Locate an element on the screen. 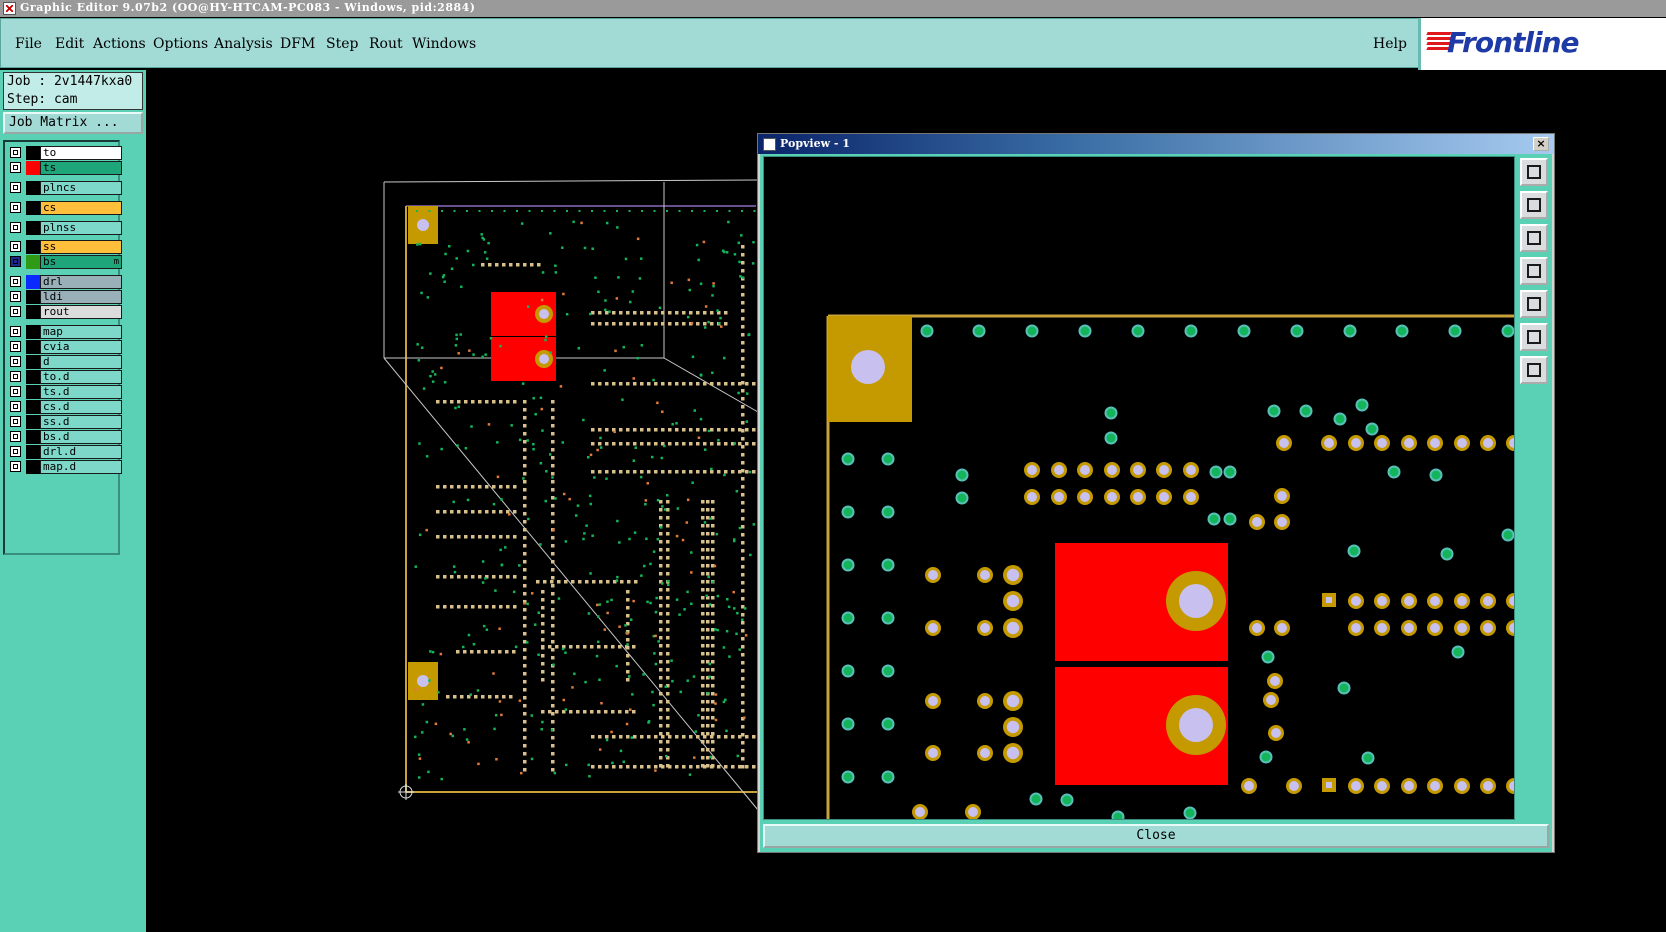 This screenshot has width=1666, height=932. layer-name: to.d is located at coordinates (81, 377).